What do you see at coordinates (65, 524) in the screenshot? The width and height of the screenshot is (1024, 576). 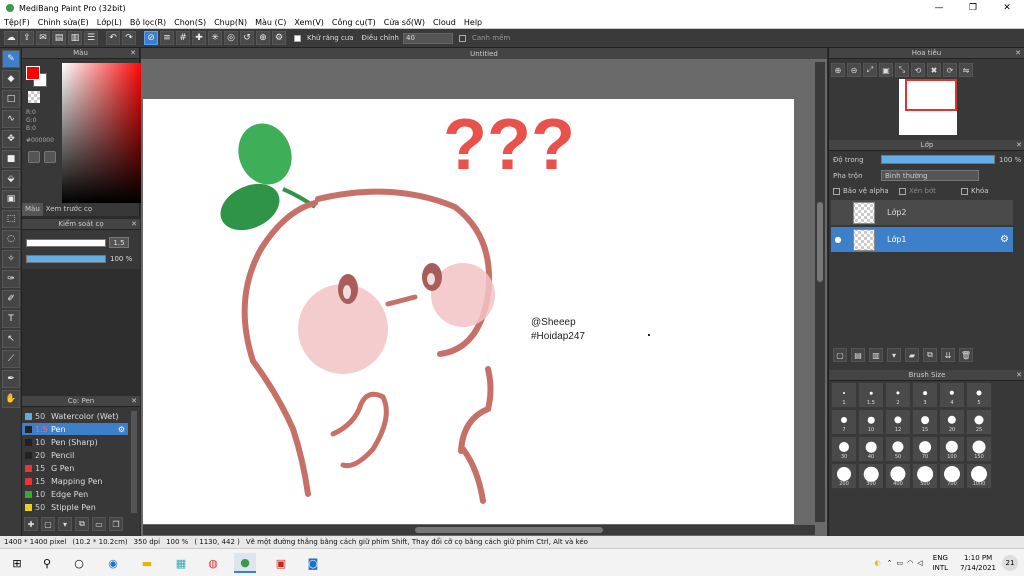 I see `brush-menu-icon: ▾` at bounding box center [65, 524].